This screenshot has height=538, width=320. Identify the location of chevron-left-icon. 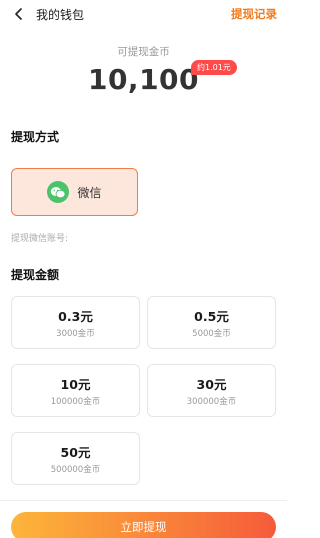
(18, 14).